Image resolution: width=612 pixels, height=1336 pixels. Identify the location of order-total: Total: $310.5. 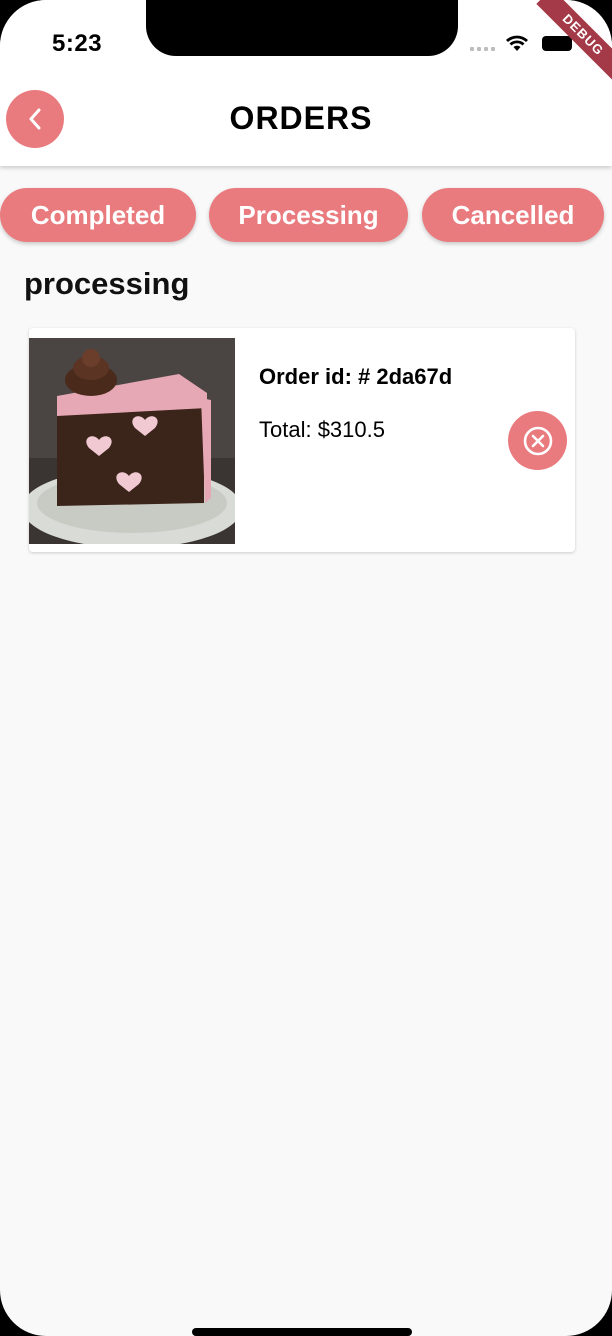
(322, 429).